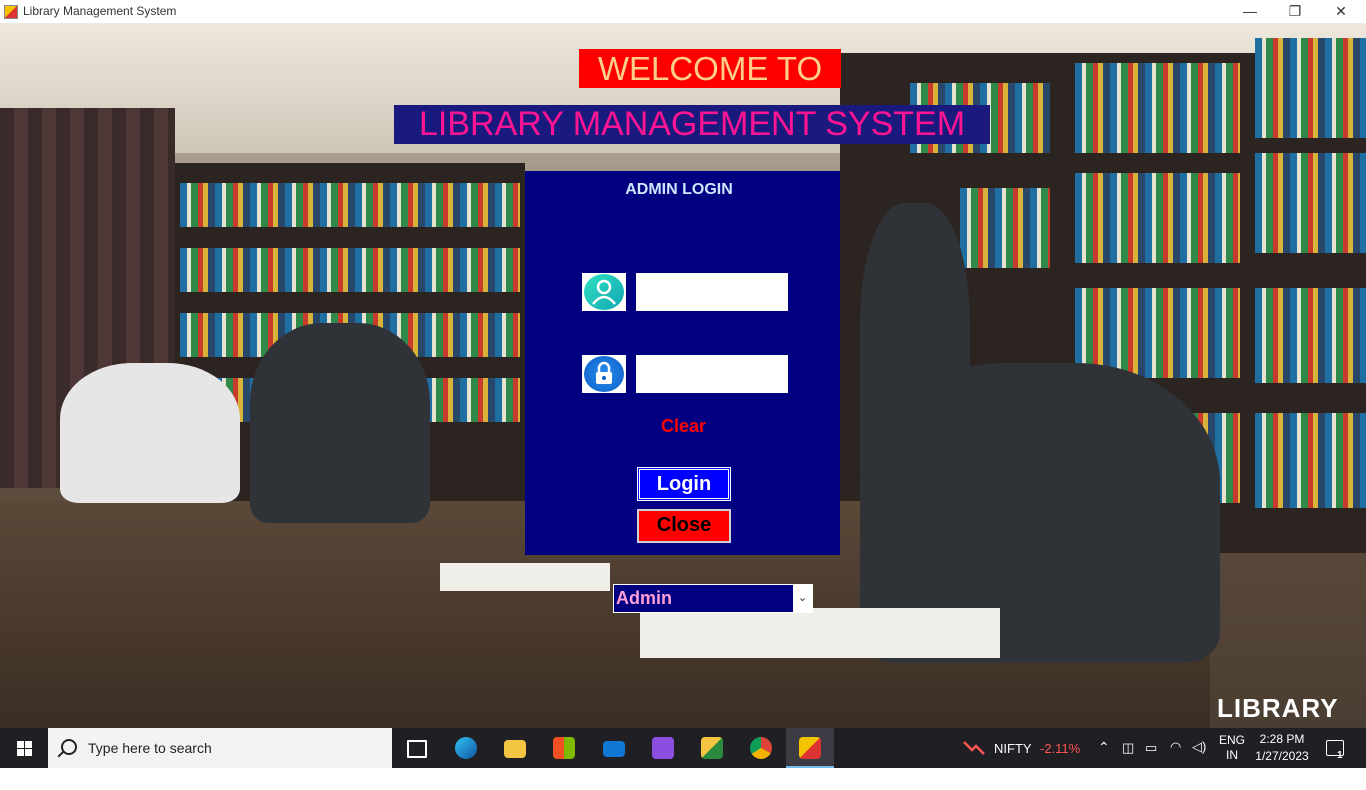 The height and width of the screenshot is (790, 1366). Describe the element at coordinates (604, 292) in the screenshot. I see `user-icon` at that location.